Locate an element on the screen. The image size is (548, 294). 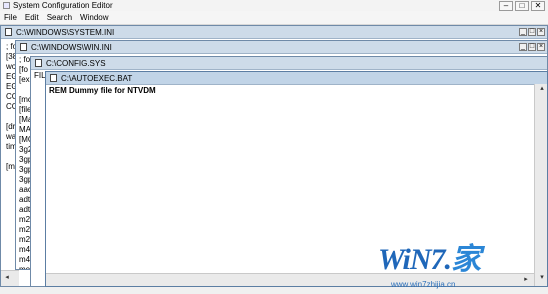
win-ini-titlebar: C:\WINDOWS\WIN.INI _ □ × is located at coordinates (281, 47).